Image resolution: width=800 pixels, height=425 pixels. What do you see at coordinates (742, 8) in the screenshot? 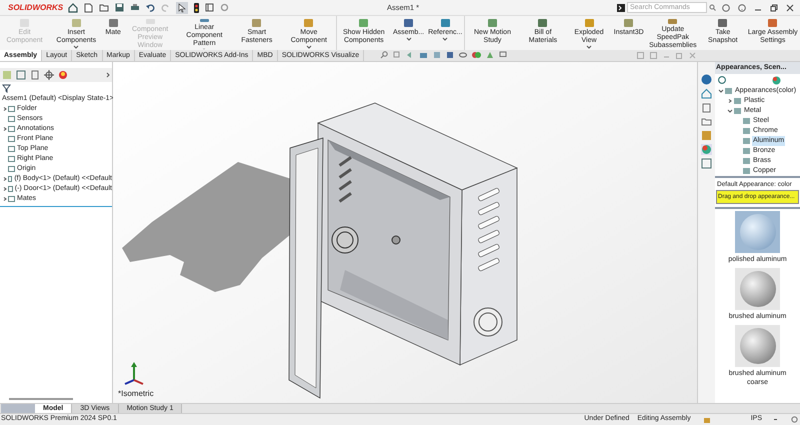
I see `help-icon` at bounding box center [742, 8].